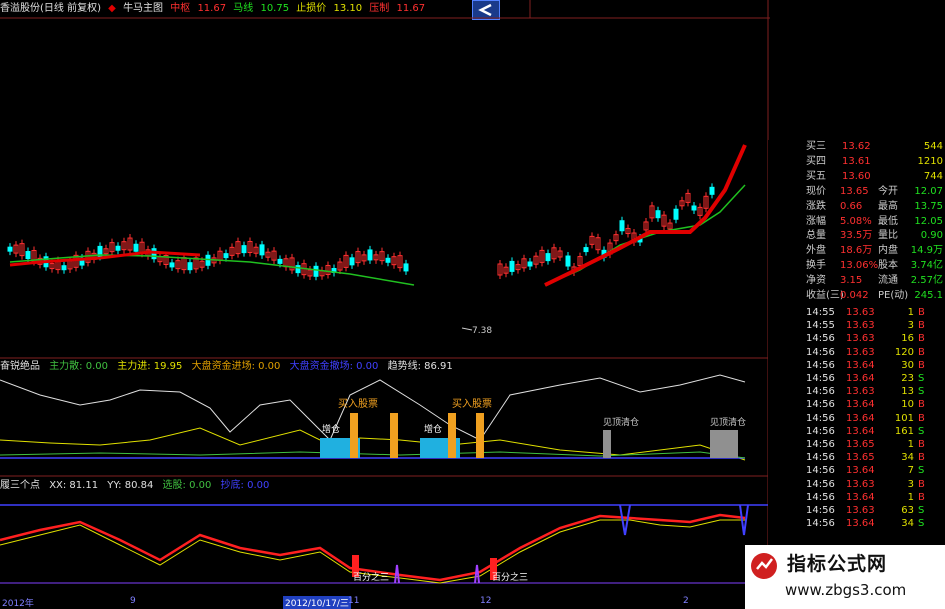 The image size is (945, 609). What do you see at coordinates (933, 146) in the screenshot?
I see `bid-volume: 544` at bounding box center [933, 146].